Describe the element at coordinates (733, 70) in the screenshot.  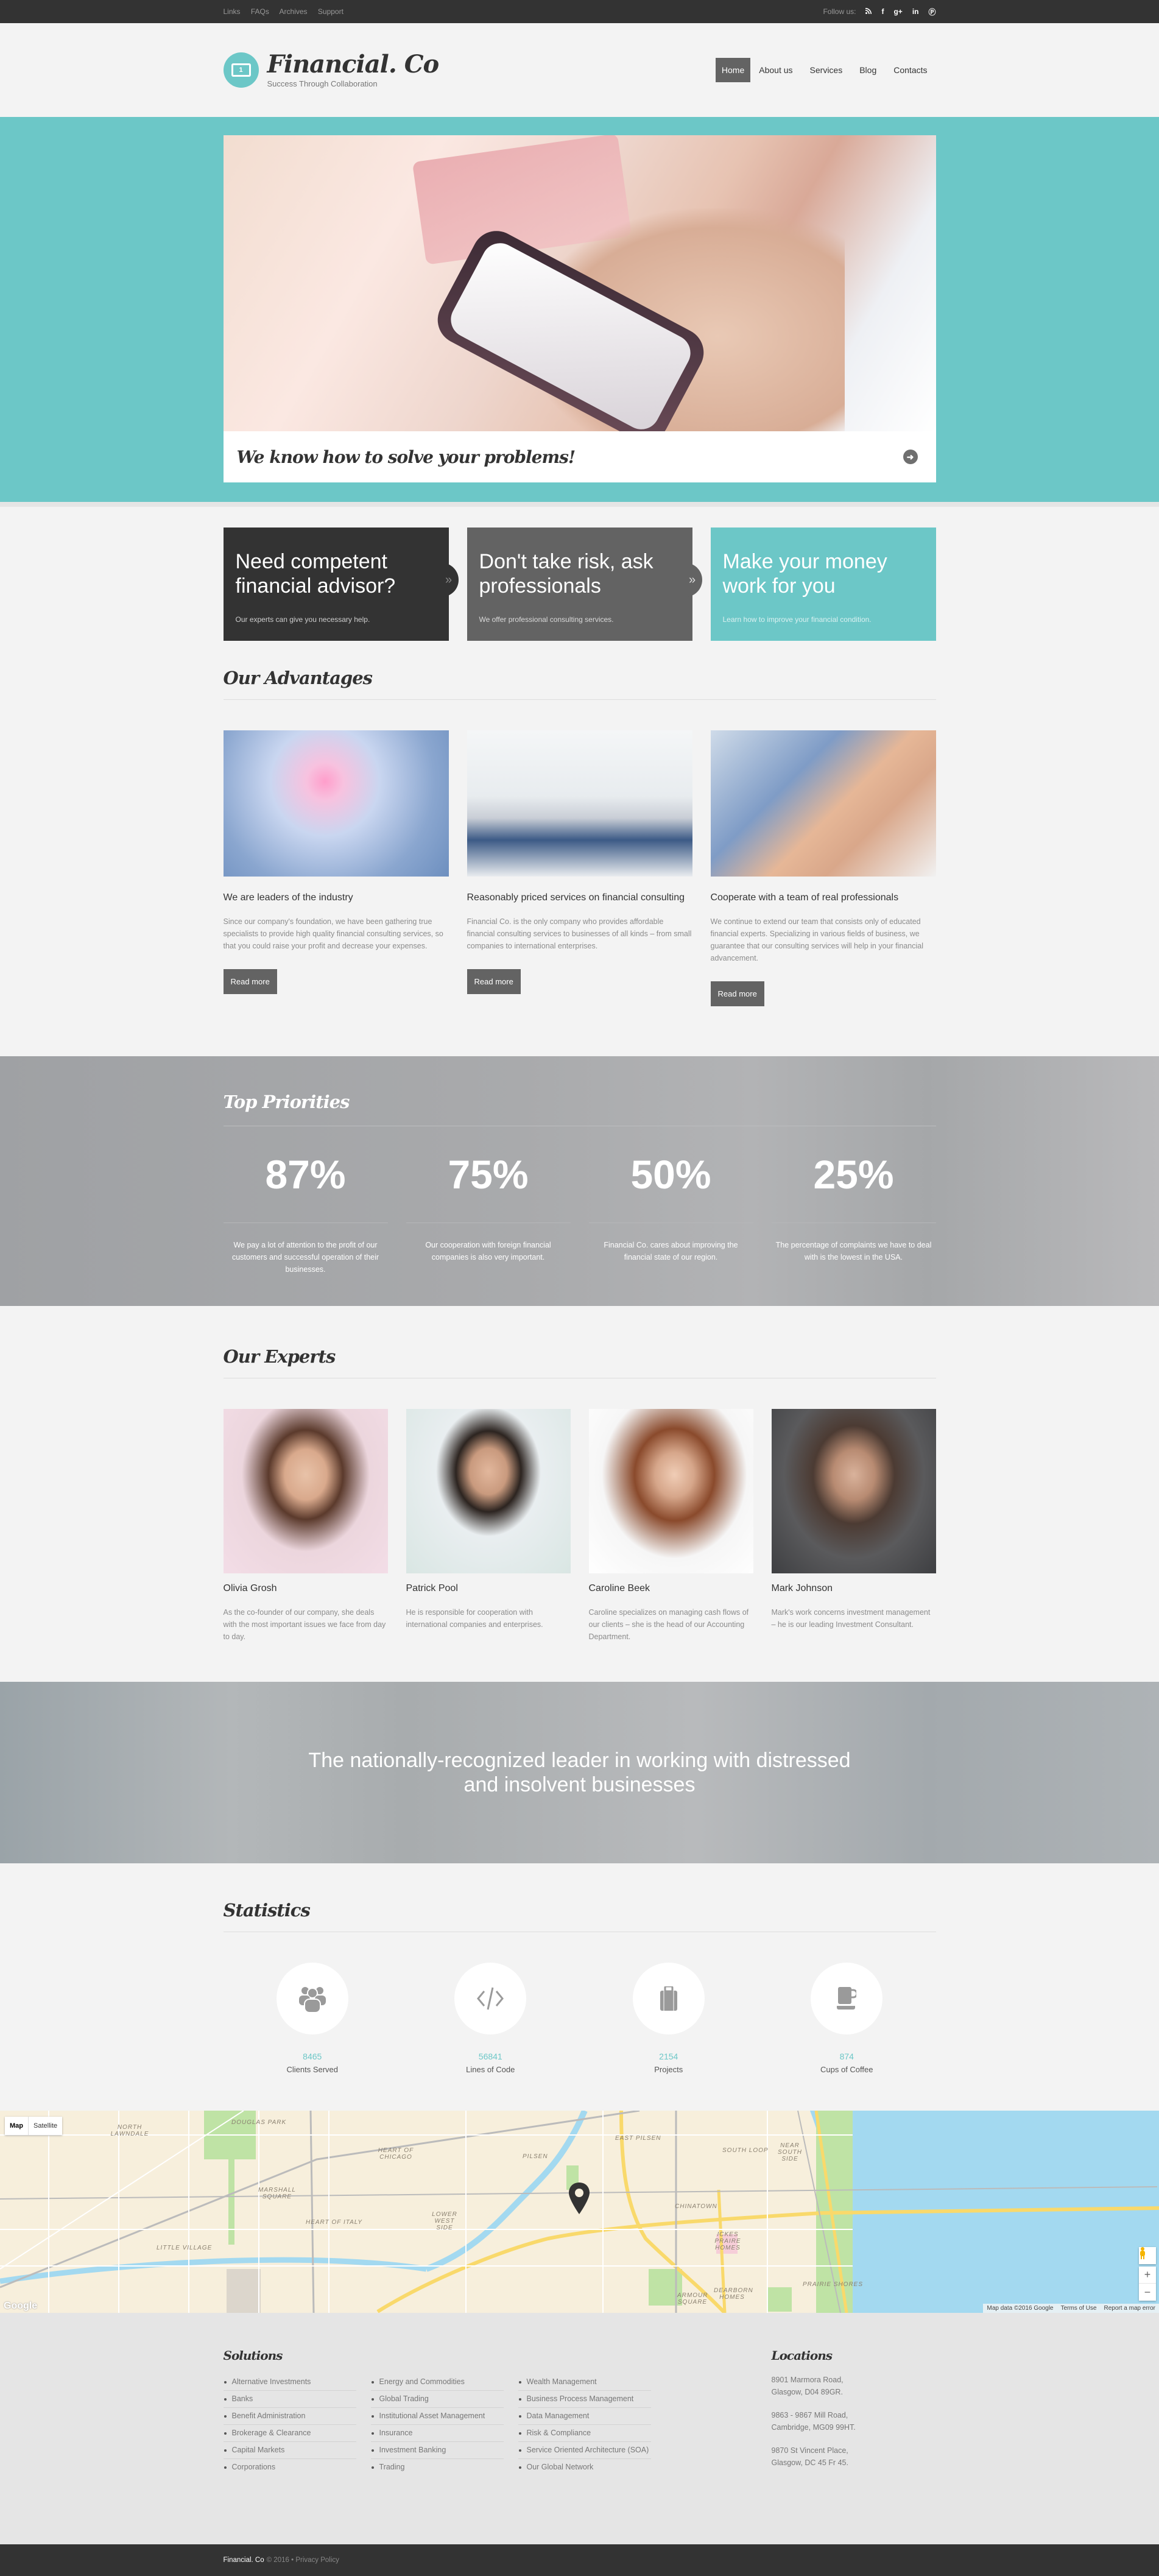
I see `nav-home: Home` at that location.